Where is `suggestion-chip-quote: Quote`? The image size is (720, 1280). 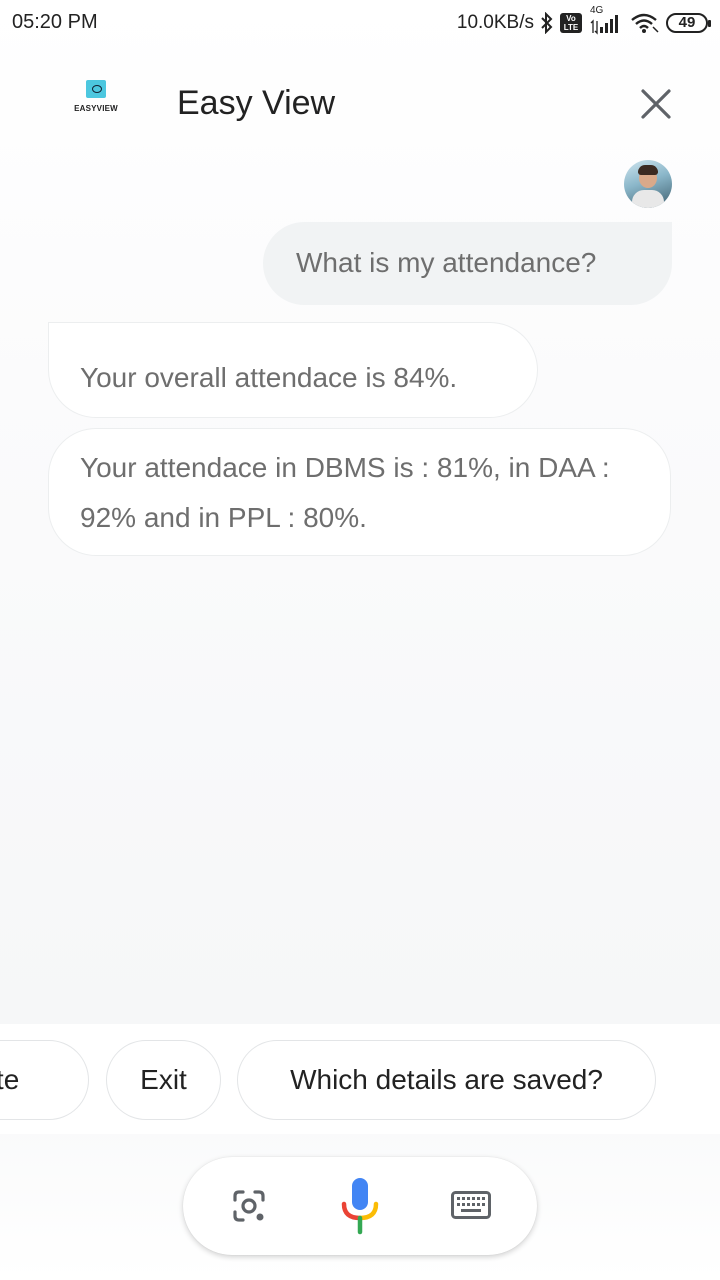
suggestion-chip-quote: Quote is located at coordinates (44, 1080).